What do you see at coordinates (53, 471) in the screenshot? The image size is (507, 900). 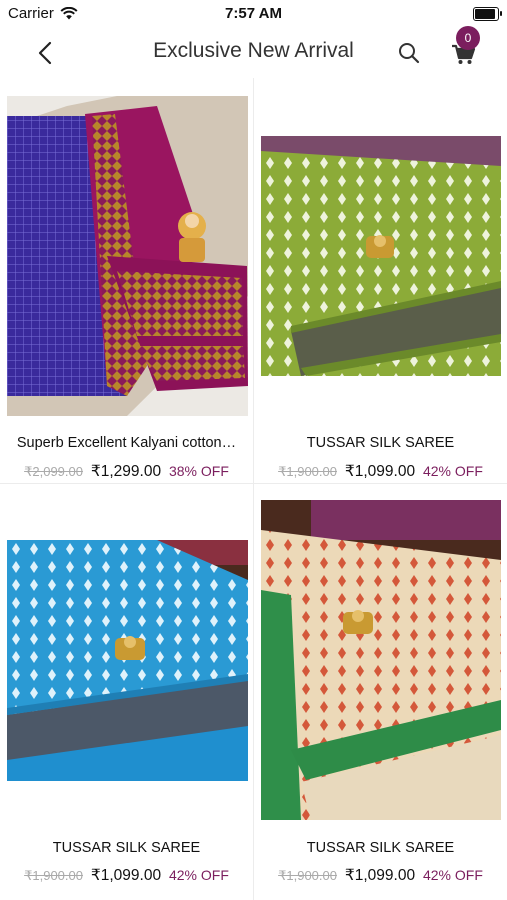 I see `original-price: ₹2,099.00` at bounding box center [53, 471].